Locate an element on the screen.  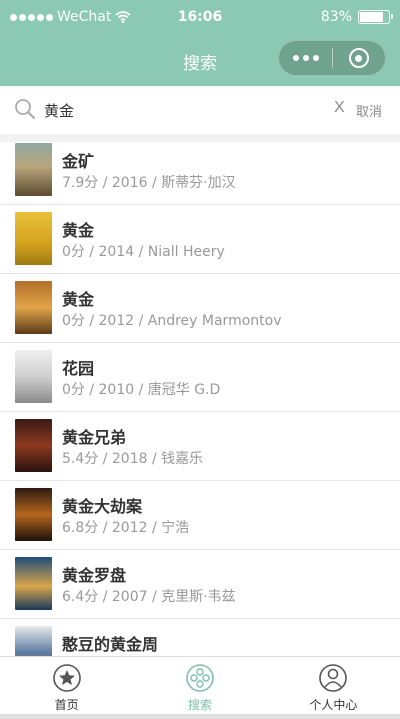
movie-meta: 5.4分 / 2018 / 钱嘉乐 is located at coordinates (133, 459).